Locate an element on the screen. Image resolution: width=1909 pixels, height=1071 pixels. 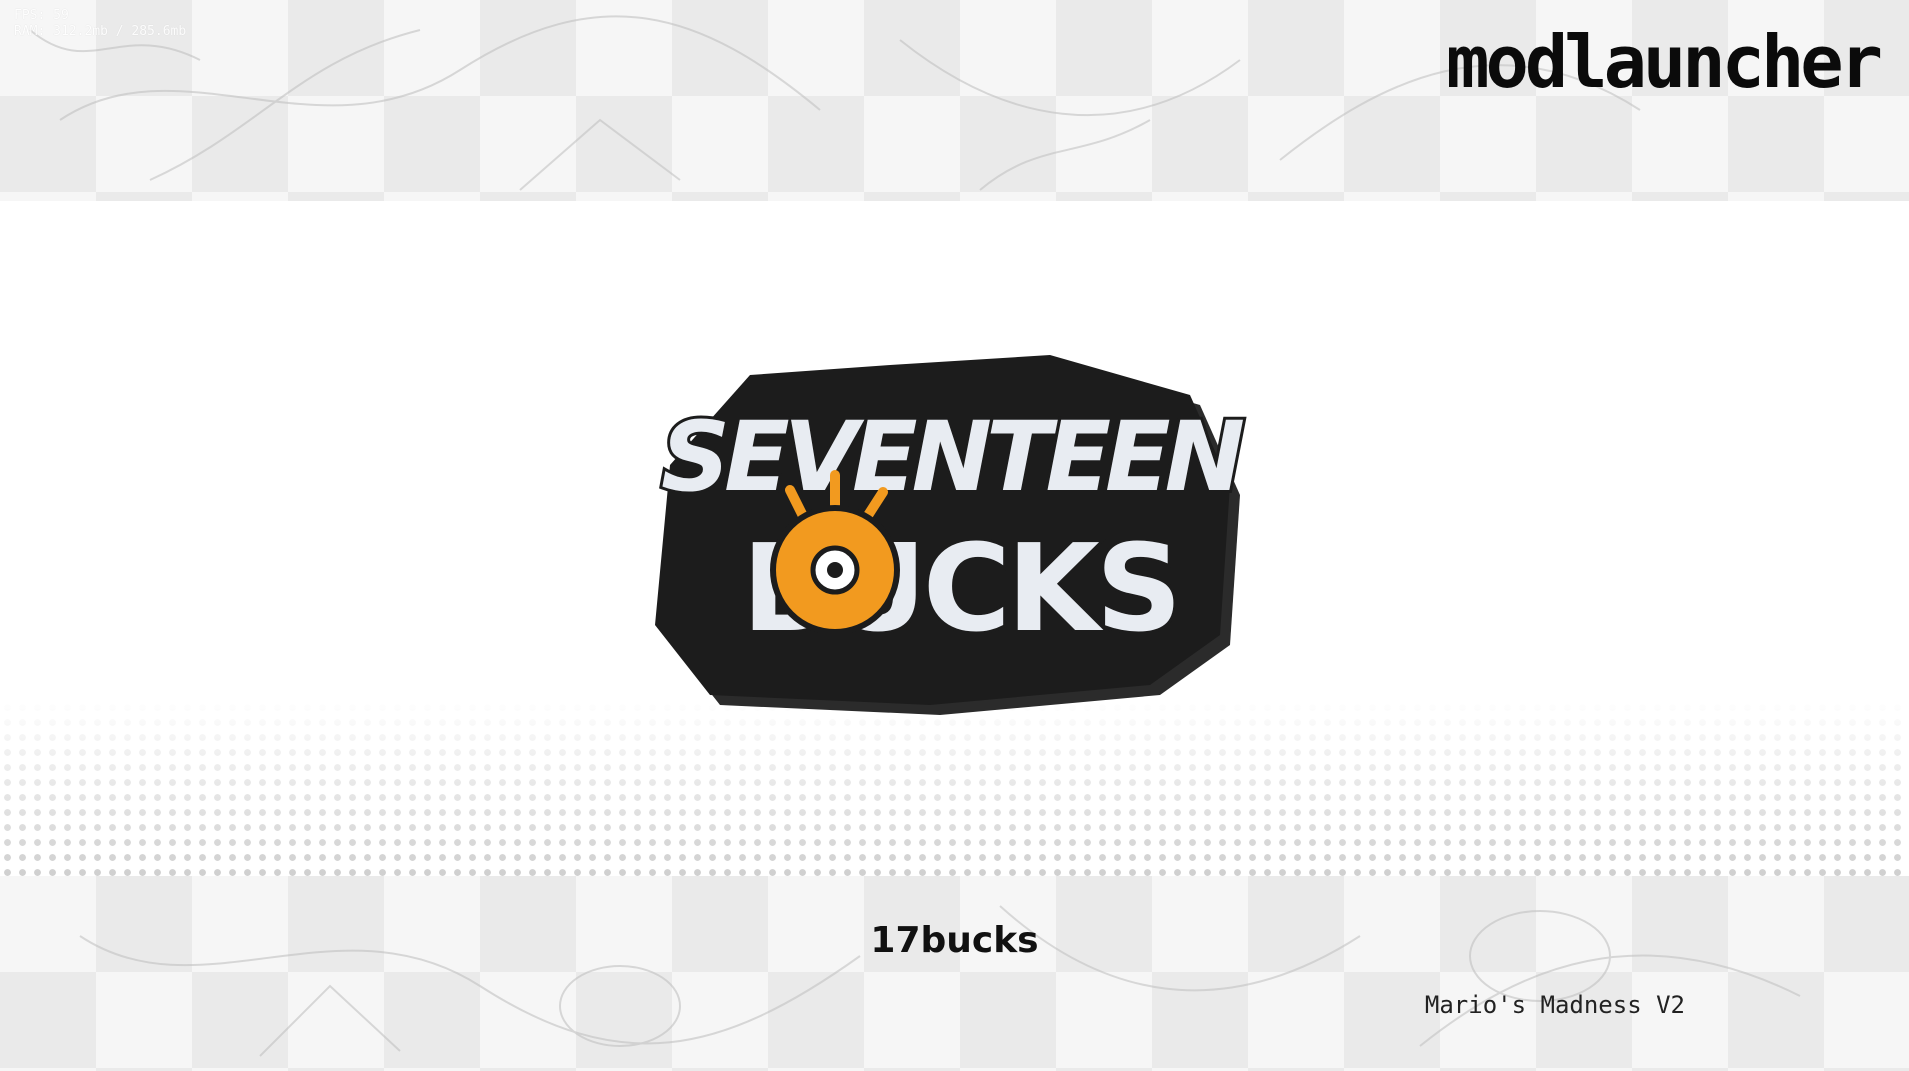
fps-counter: FPS: 59 RAM: 312.2mb / 285.6mb is located at coordinates (100, 24).